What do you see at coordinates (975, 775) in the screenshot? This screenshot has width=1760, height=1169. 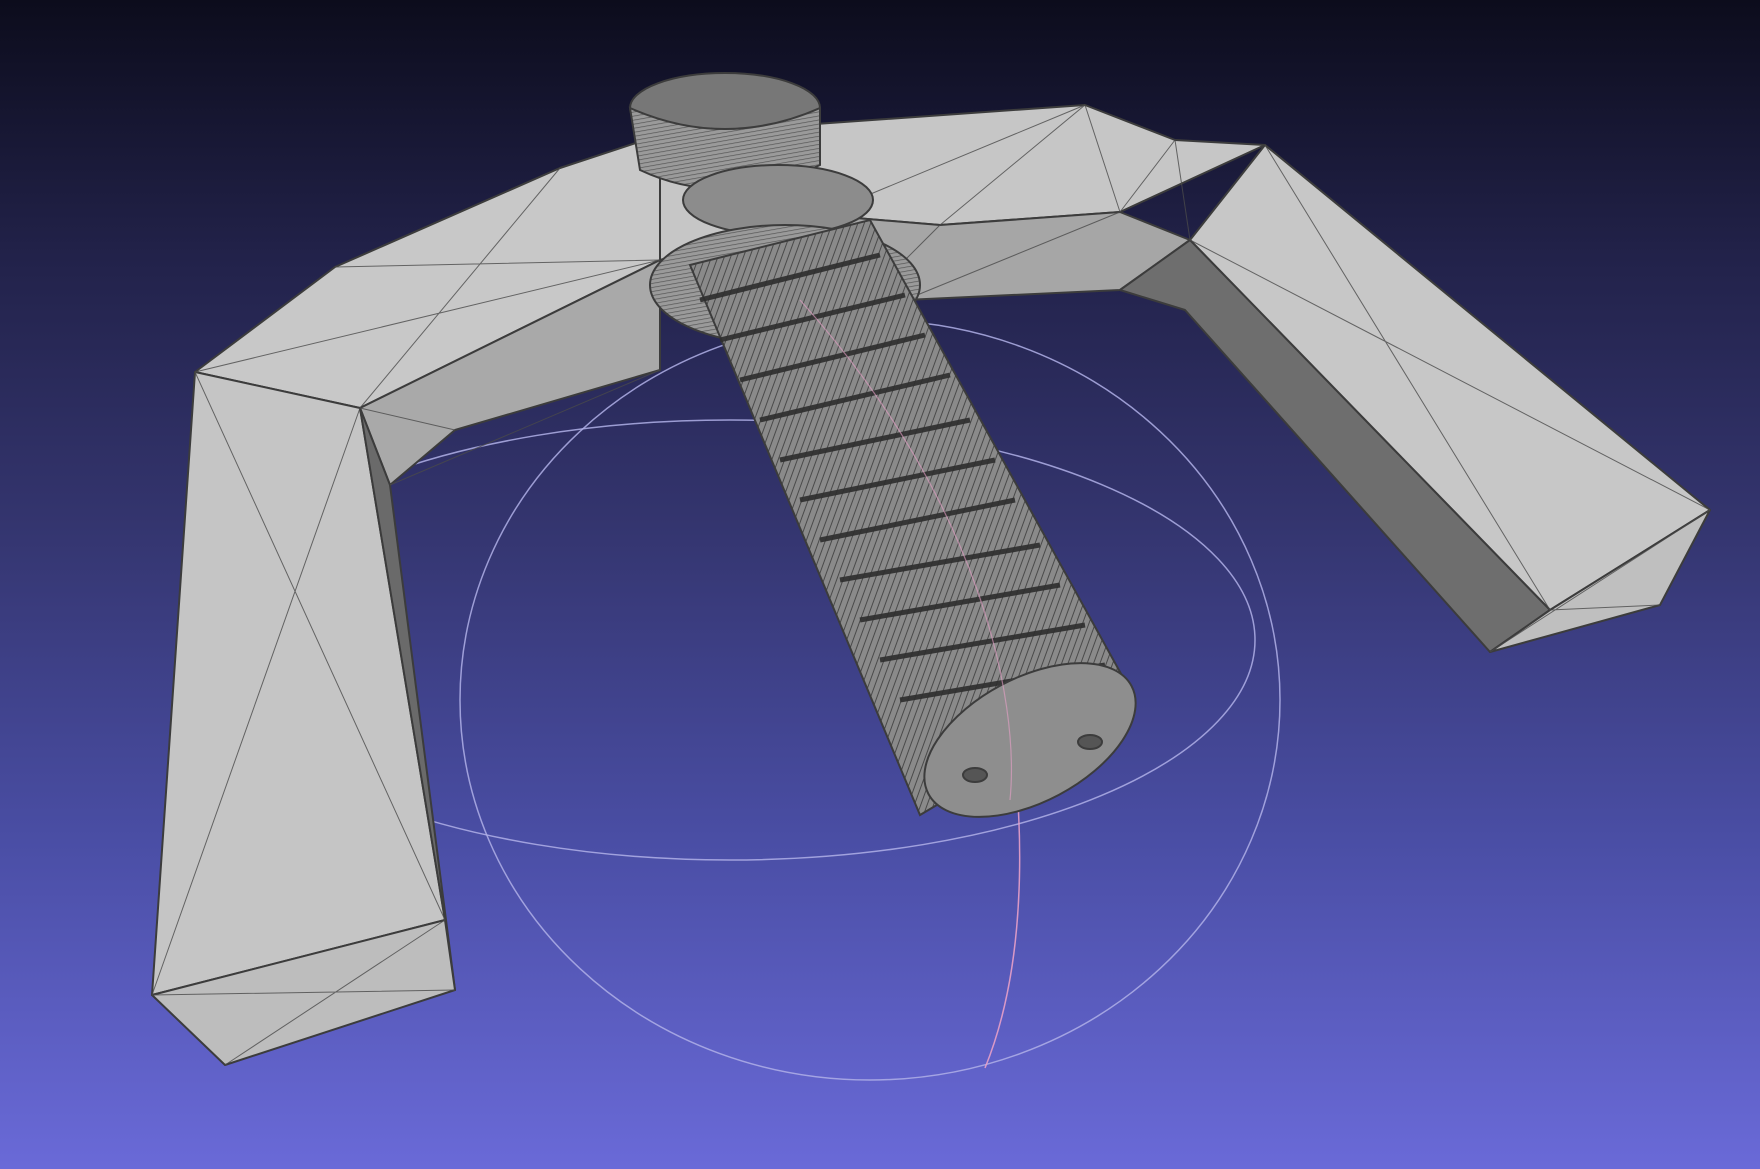 I see `shaft-end-hub-left` at bounding box center [975, 775].